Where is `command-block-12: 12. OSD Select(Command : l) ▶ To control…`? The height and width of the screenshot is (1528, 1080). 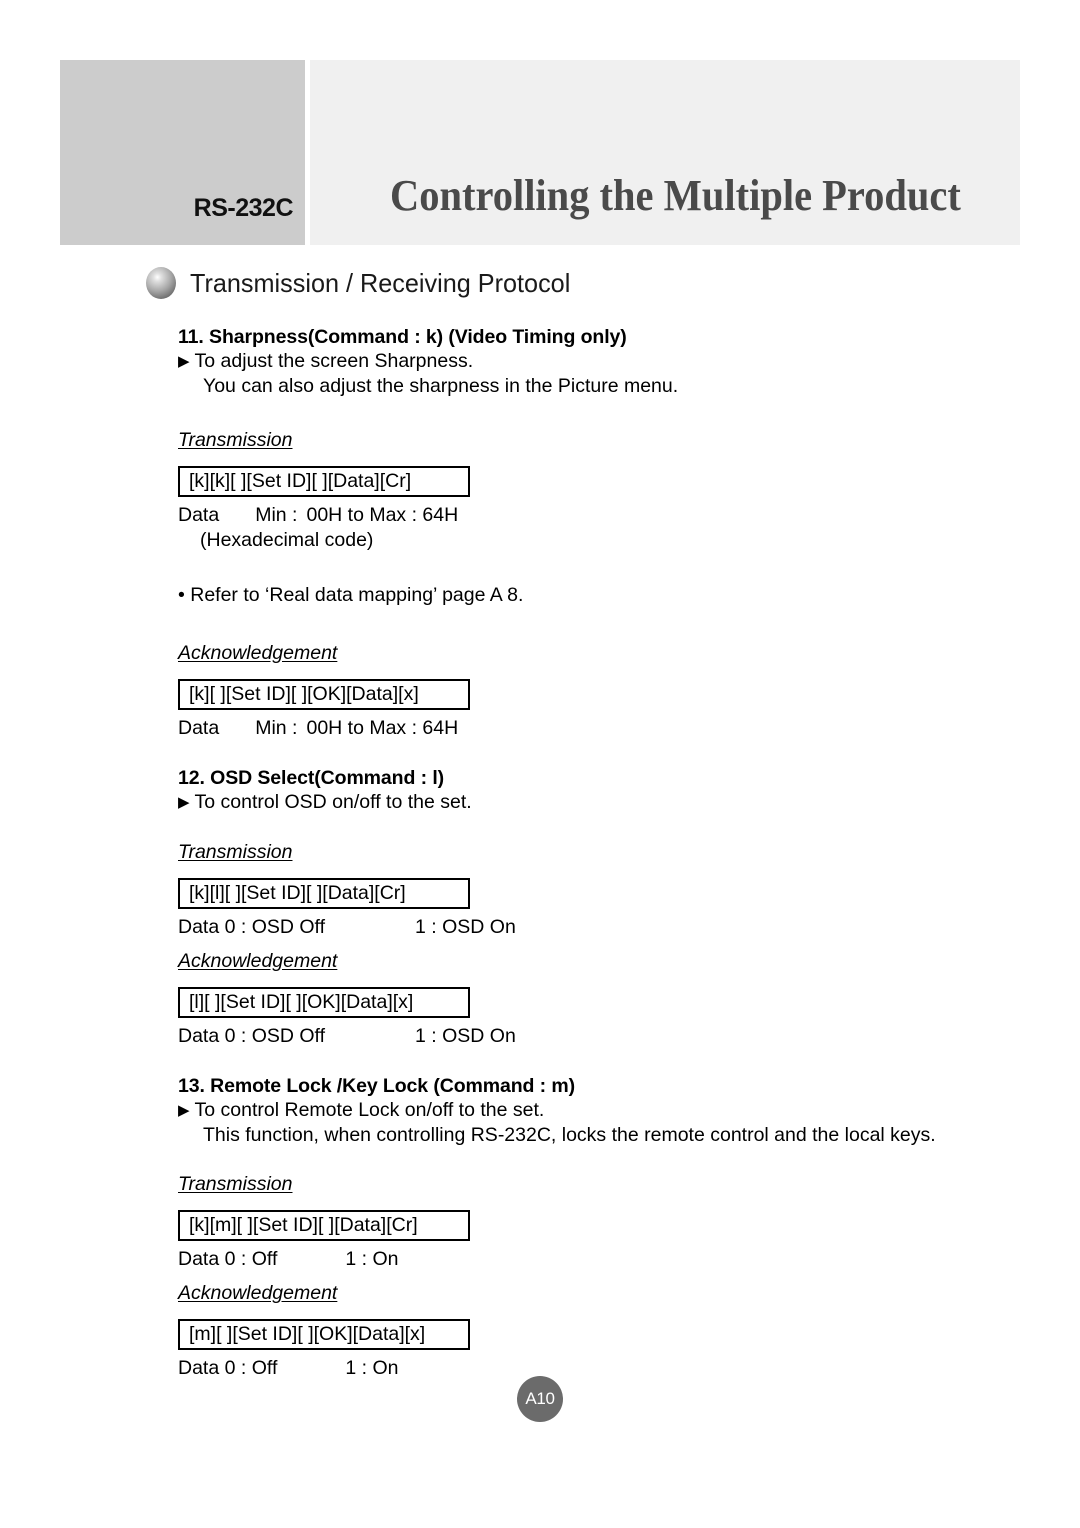
command-block-12: 12. OSD Select(Command : l) ▶ To control… is located at coordinates (608, 908).